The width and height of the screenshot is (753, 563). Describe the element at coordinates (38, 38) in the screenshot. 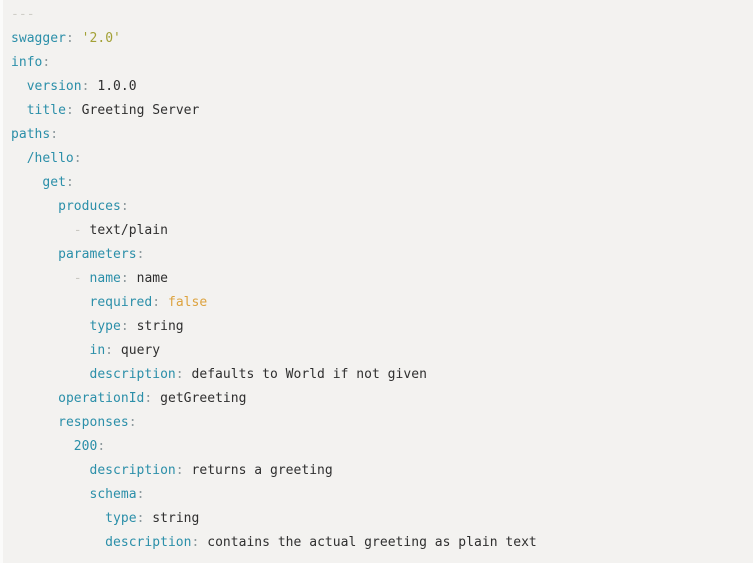

I see `yaml-key: swagger` at that location.